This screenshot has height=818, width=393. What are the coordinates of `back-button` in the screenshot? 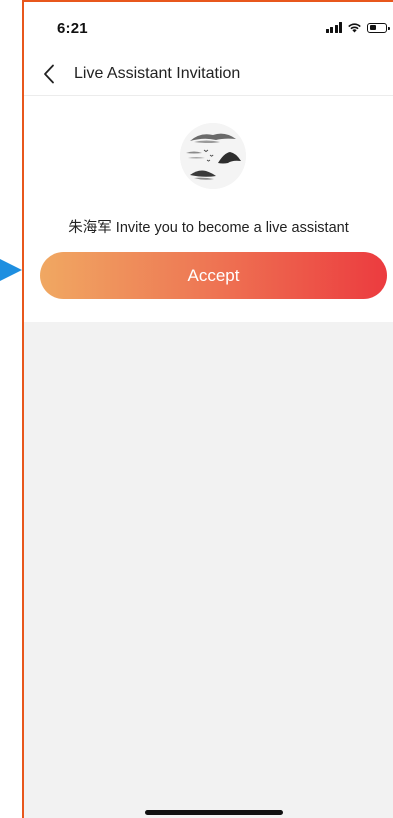 It's located at (49, 74).